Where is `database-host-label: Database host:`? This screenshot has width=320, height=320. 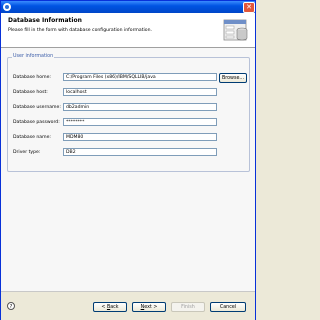 database-host-label: Database host: is located at coordinates (30, 92).